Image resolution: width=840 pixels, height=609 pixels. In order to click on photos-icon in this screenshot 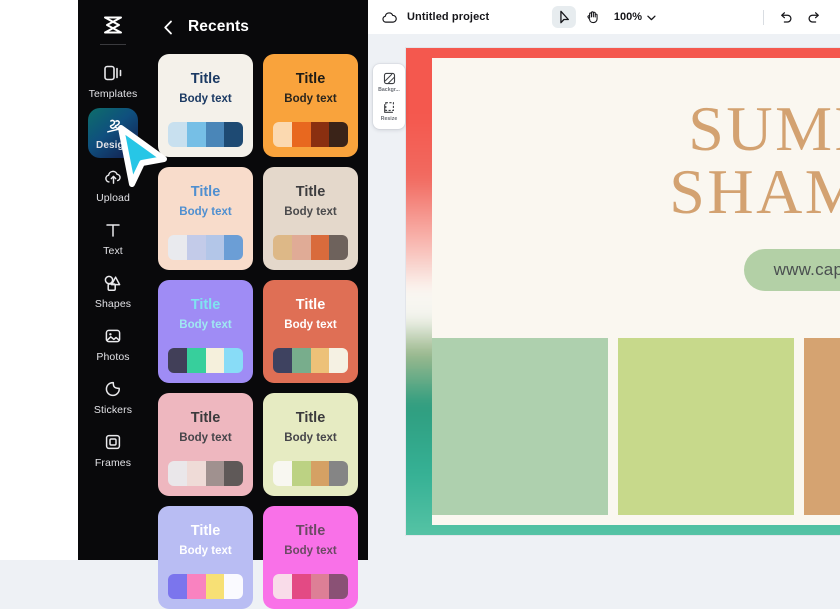, I will do `click(113, 336)`.